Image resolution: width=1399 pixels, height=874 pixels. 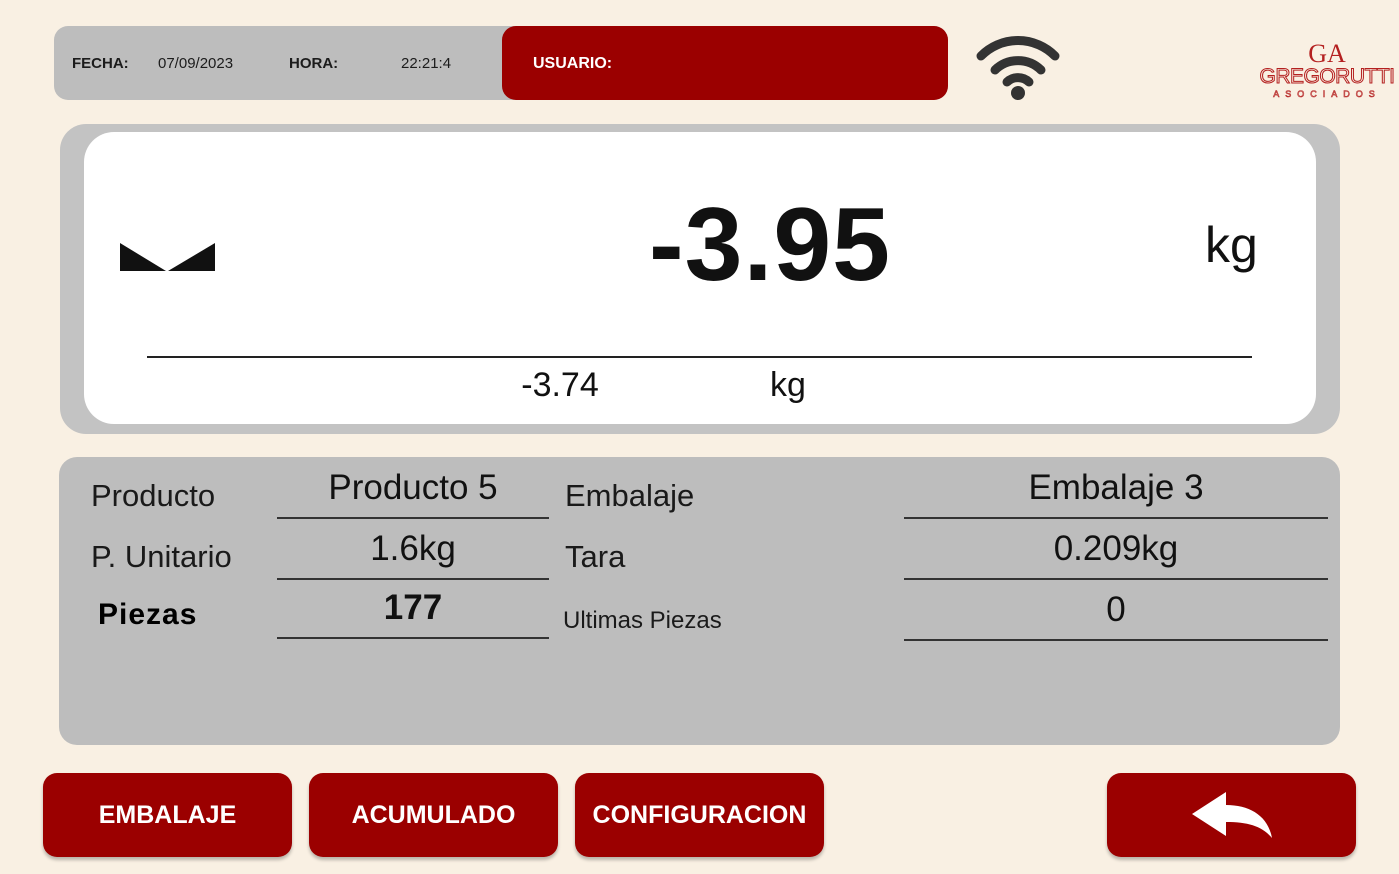 I want to click on usuario-label: USUARIO:, so click(x=573, y=63).